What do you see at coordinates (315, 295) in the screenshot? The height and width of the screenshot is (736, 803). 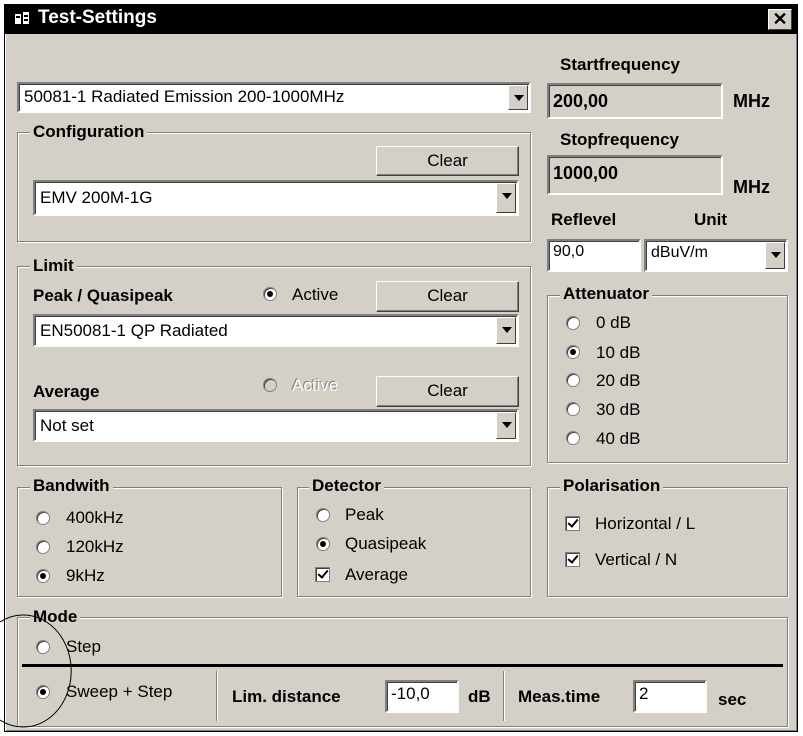 I see `peak-active-label: Active` at bounding box center [315, 295].